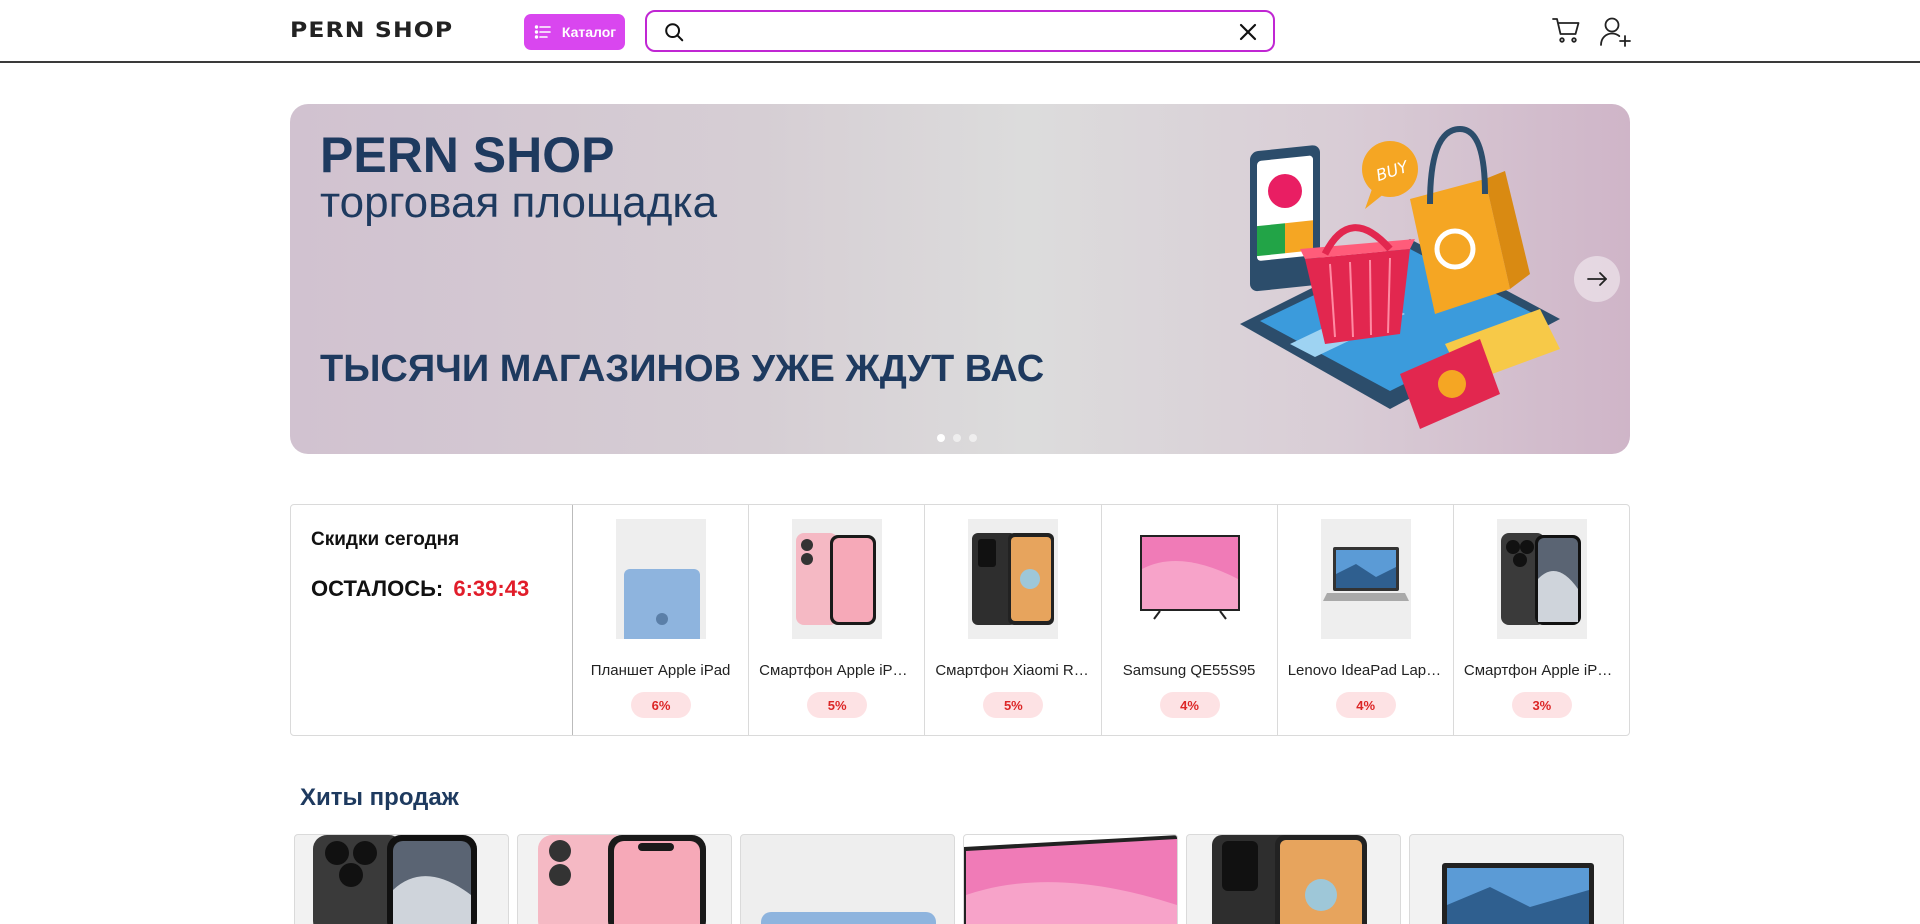  I want to click on deal-card: Смартфон Xiaomi Redmi Note 5%, so click(1013, 620).